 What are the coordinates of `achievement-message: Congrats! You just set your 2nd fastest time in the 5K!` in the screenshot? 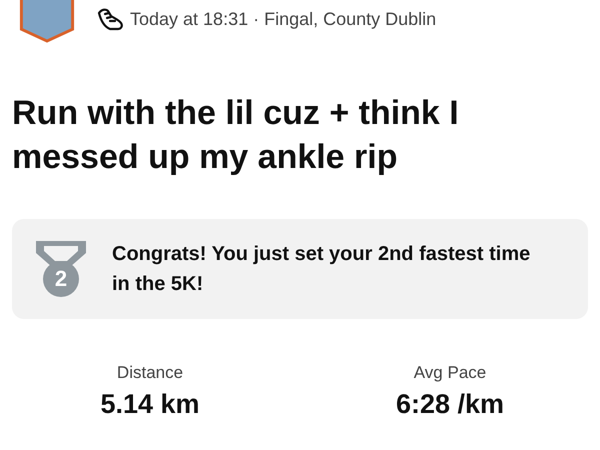 It's located at (322, 269).